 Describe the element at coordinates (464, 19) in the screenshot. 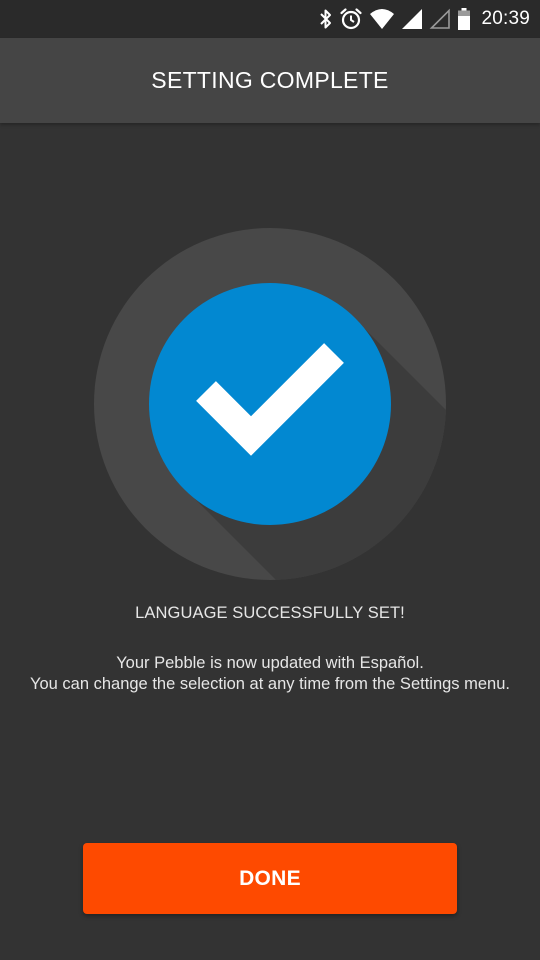

I see `battery-icon` at that location.